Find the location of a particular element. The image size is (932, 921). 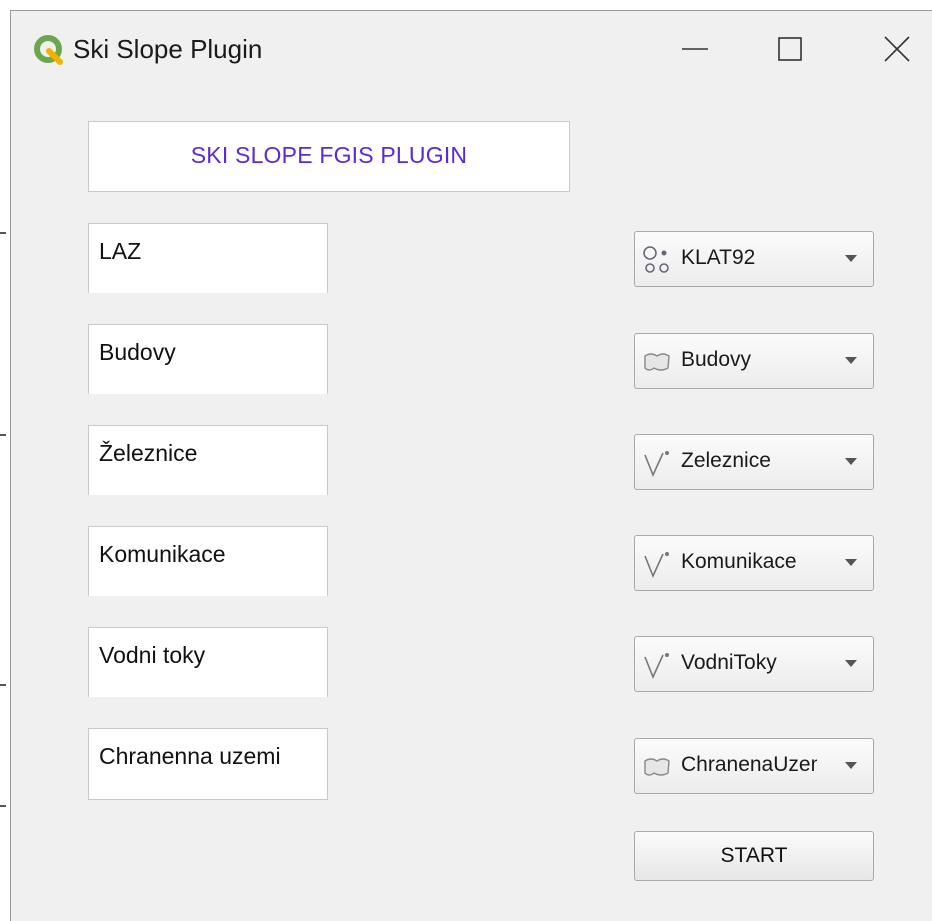

window-title: Ski Slope Plugin is located at coordinates (168, 49).